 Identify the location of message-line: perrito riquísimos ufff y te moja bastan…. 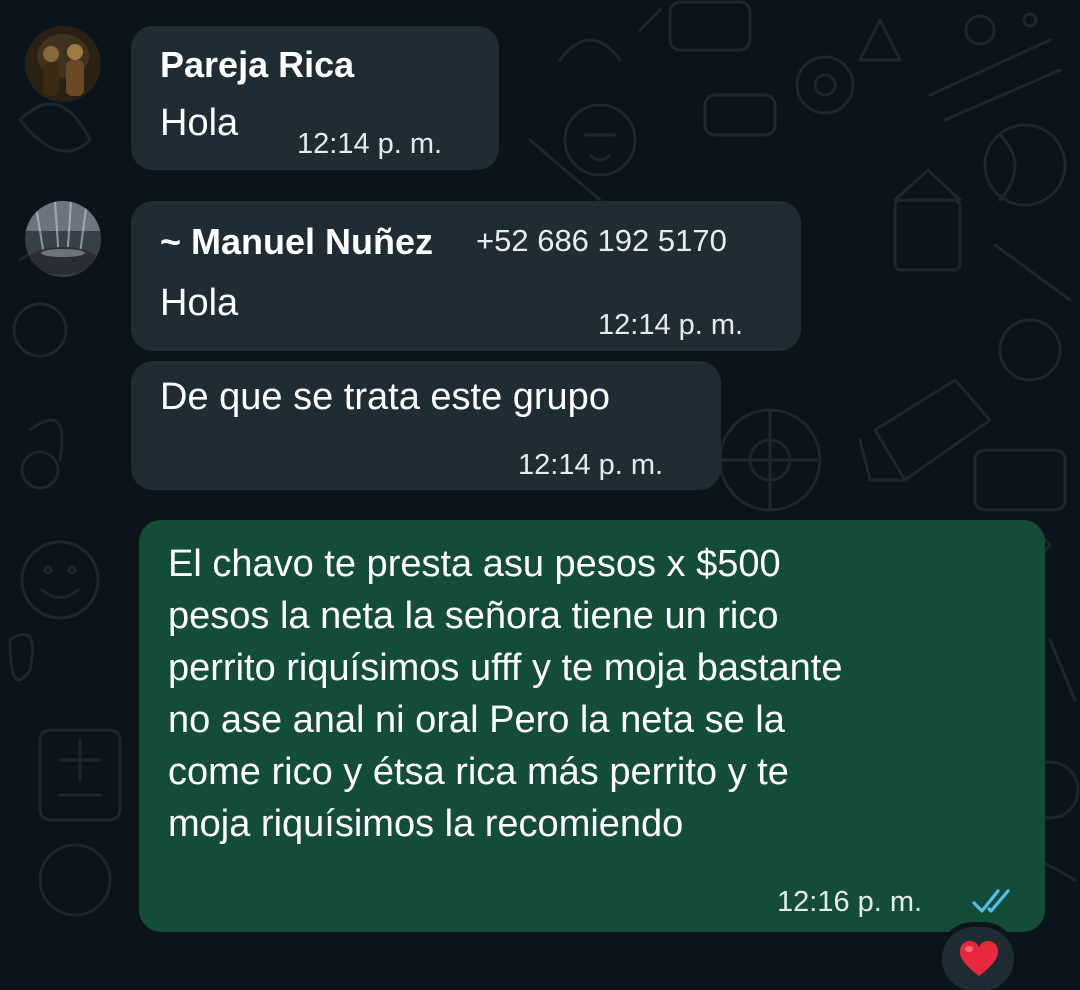
(505, 668).